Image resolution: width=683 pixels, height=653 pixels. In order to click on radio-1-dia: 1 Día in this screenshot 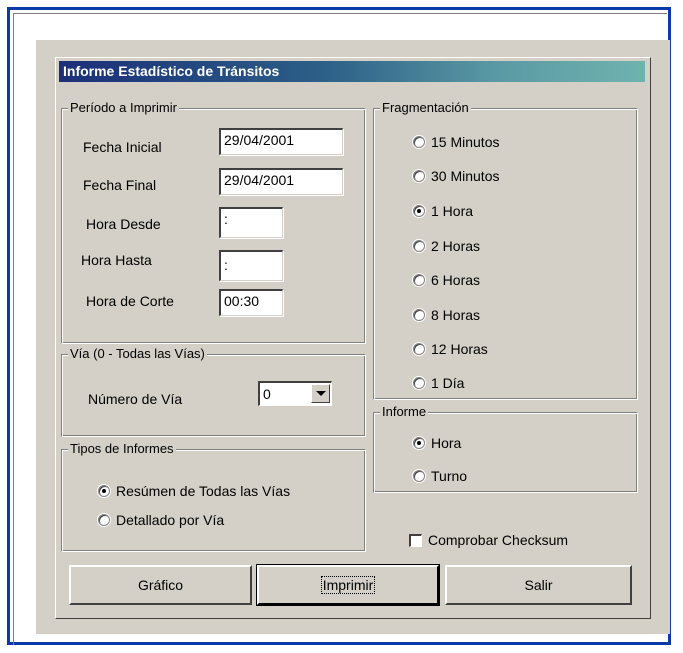, I will do `click(438, 383)`.